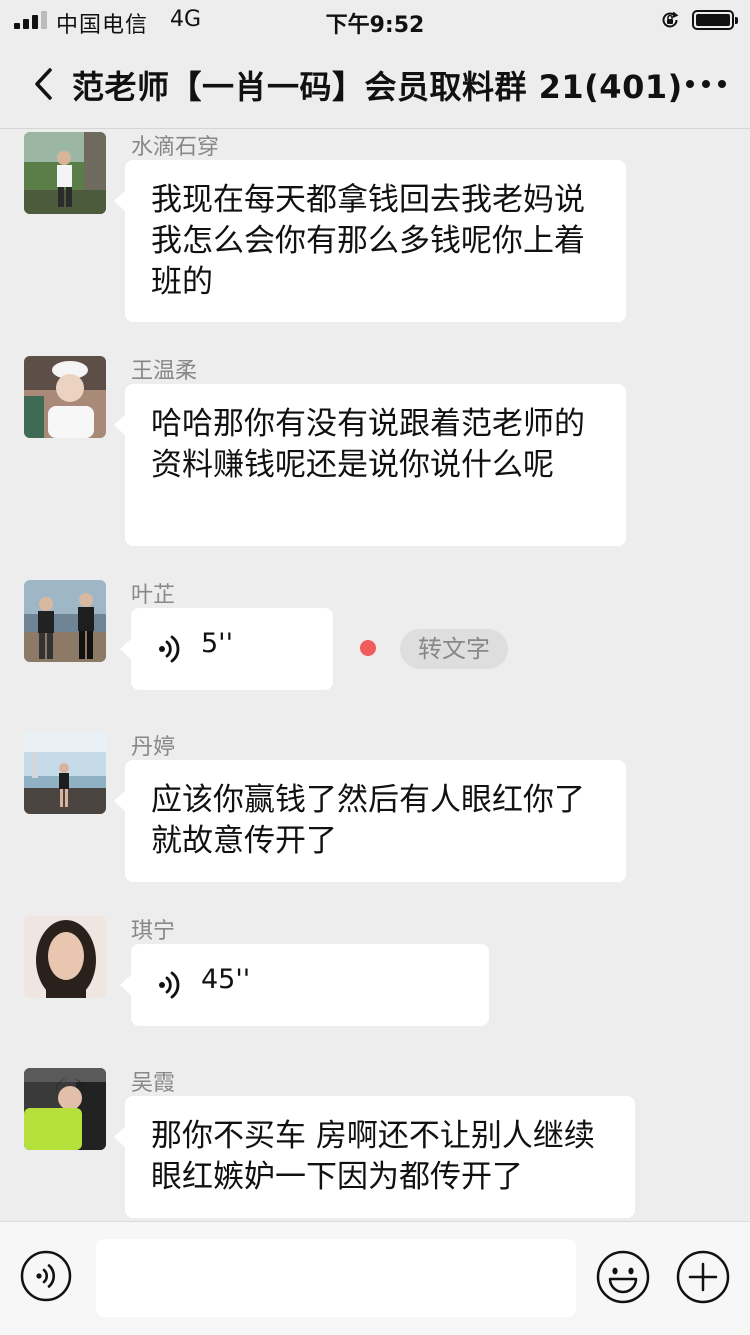  I want to click on message-text: 应该你赢钱了然后有人眼红你了就故意传开了, so click(368, 820).